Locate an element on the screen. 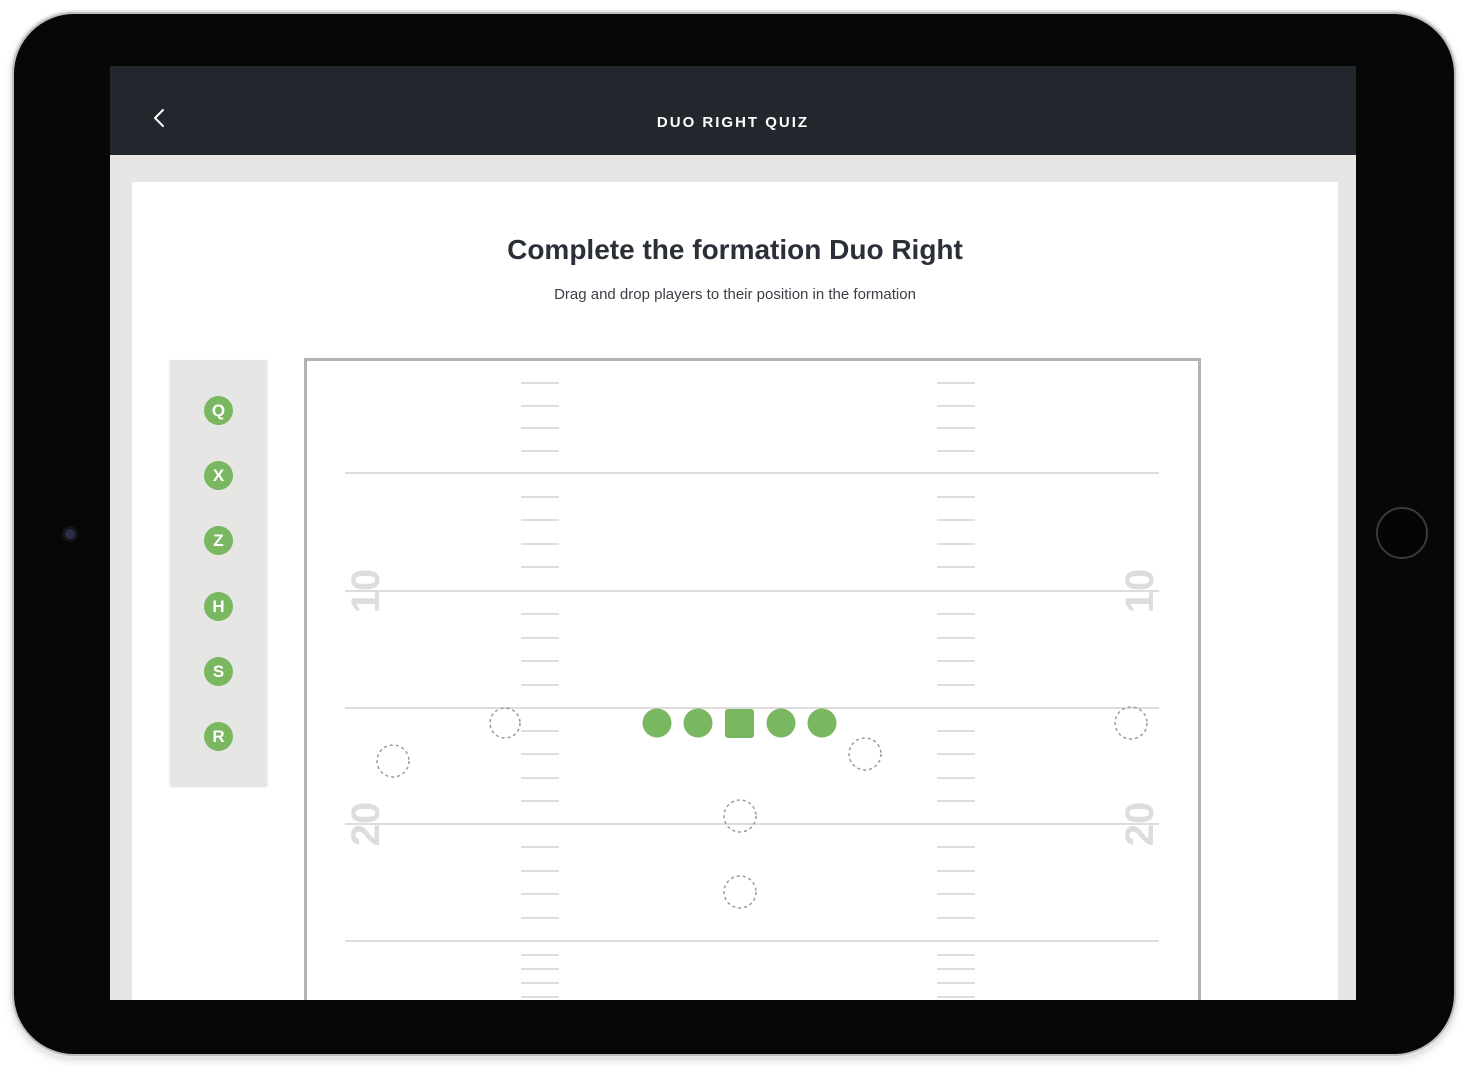 Image resolution: width=1470 pixels, height=1066 pixels. nav-bar: DUO RIGHT QUIZ is located at coordinates (733, 110).